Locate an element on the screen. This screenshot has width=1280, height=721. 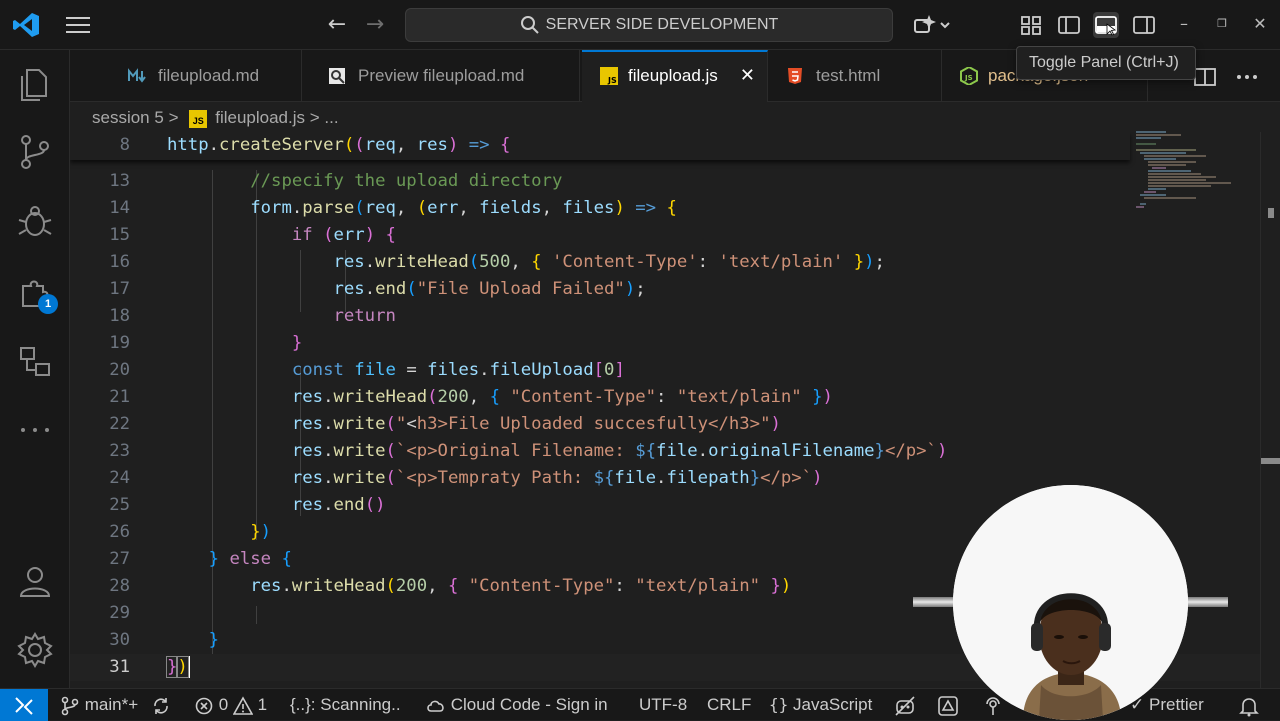
search-text: SERVER SIDE DEVELOPMENT is located at coordinates (662, 24).